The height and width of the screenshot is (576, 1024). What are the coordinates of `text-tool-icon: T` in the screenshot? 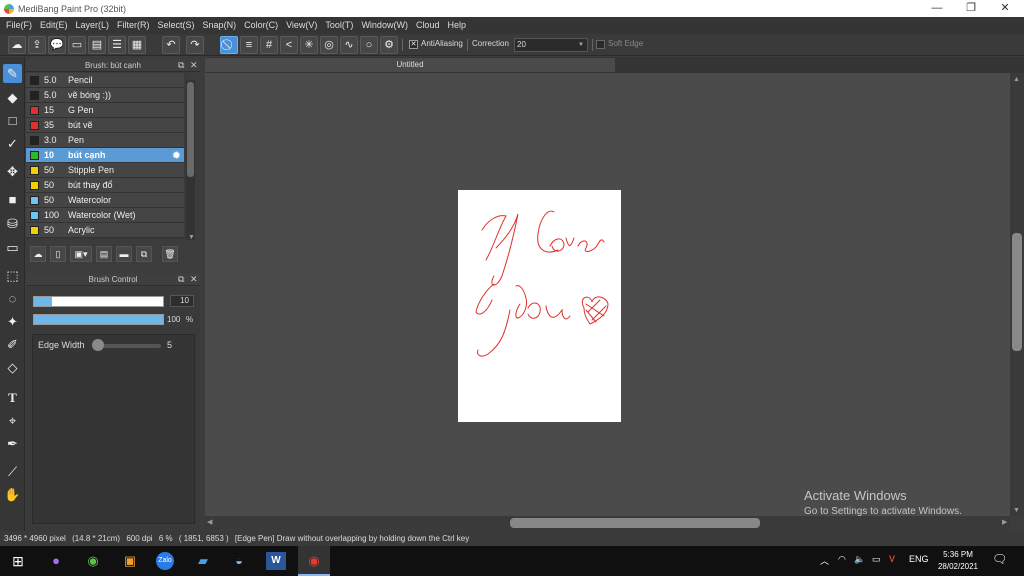 It's located at (12, 397).